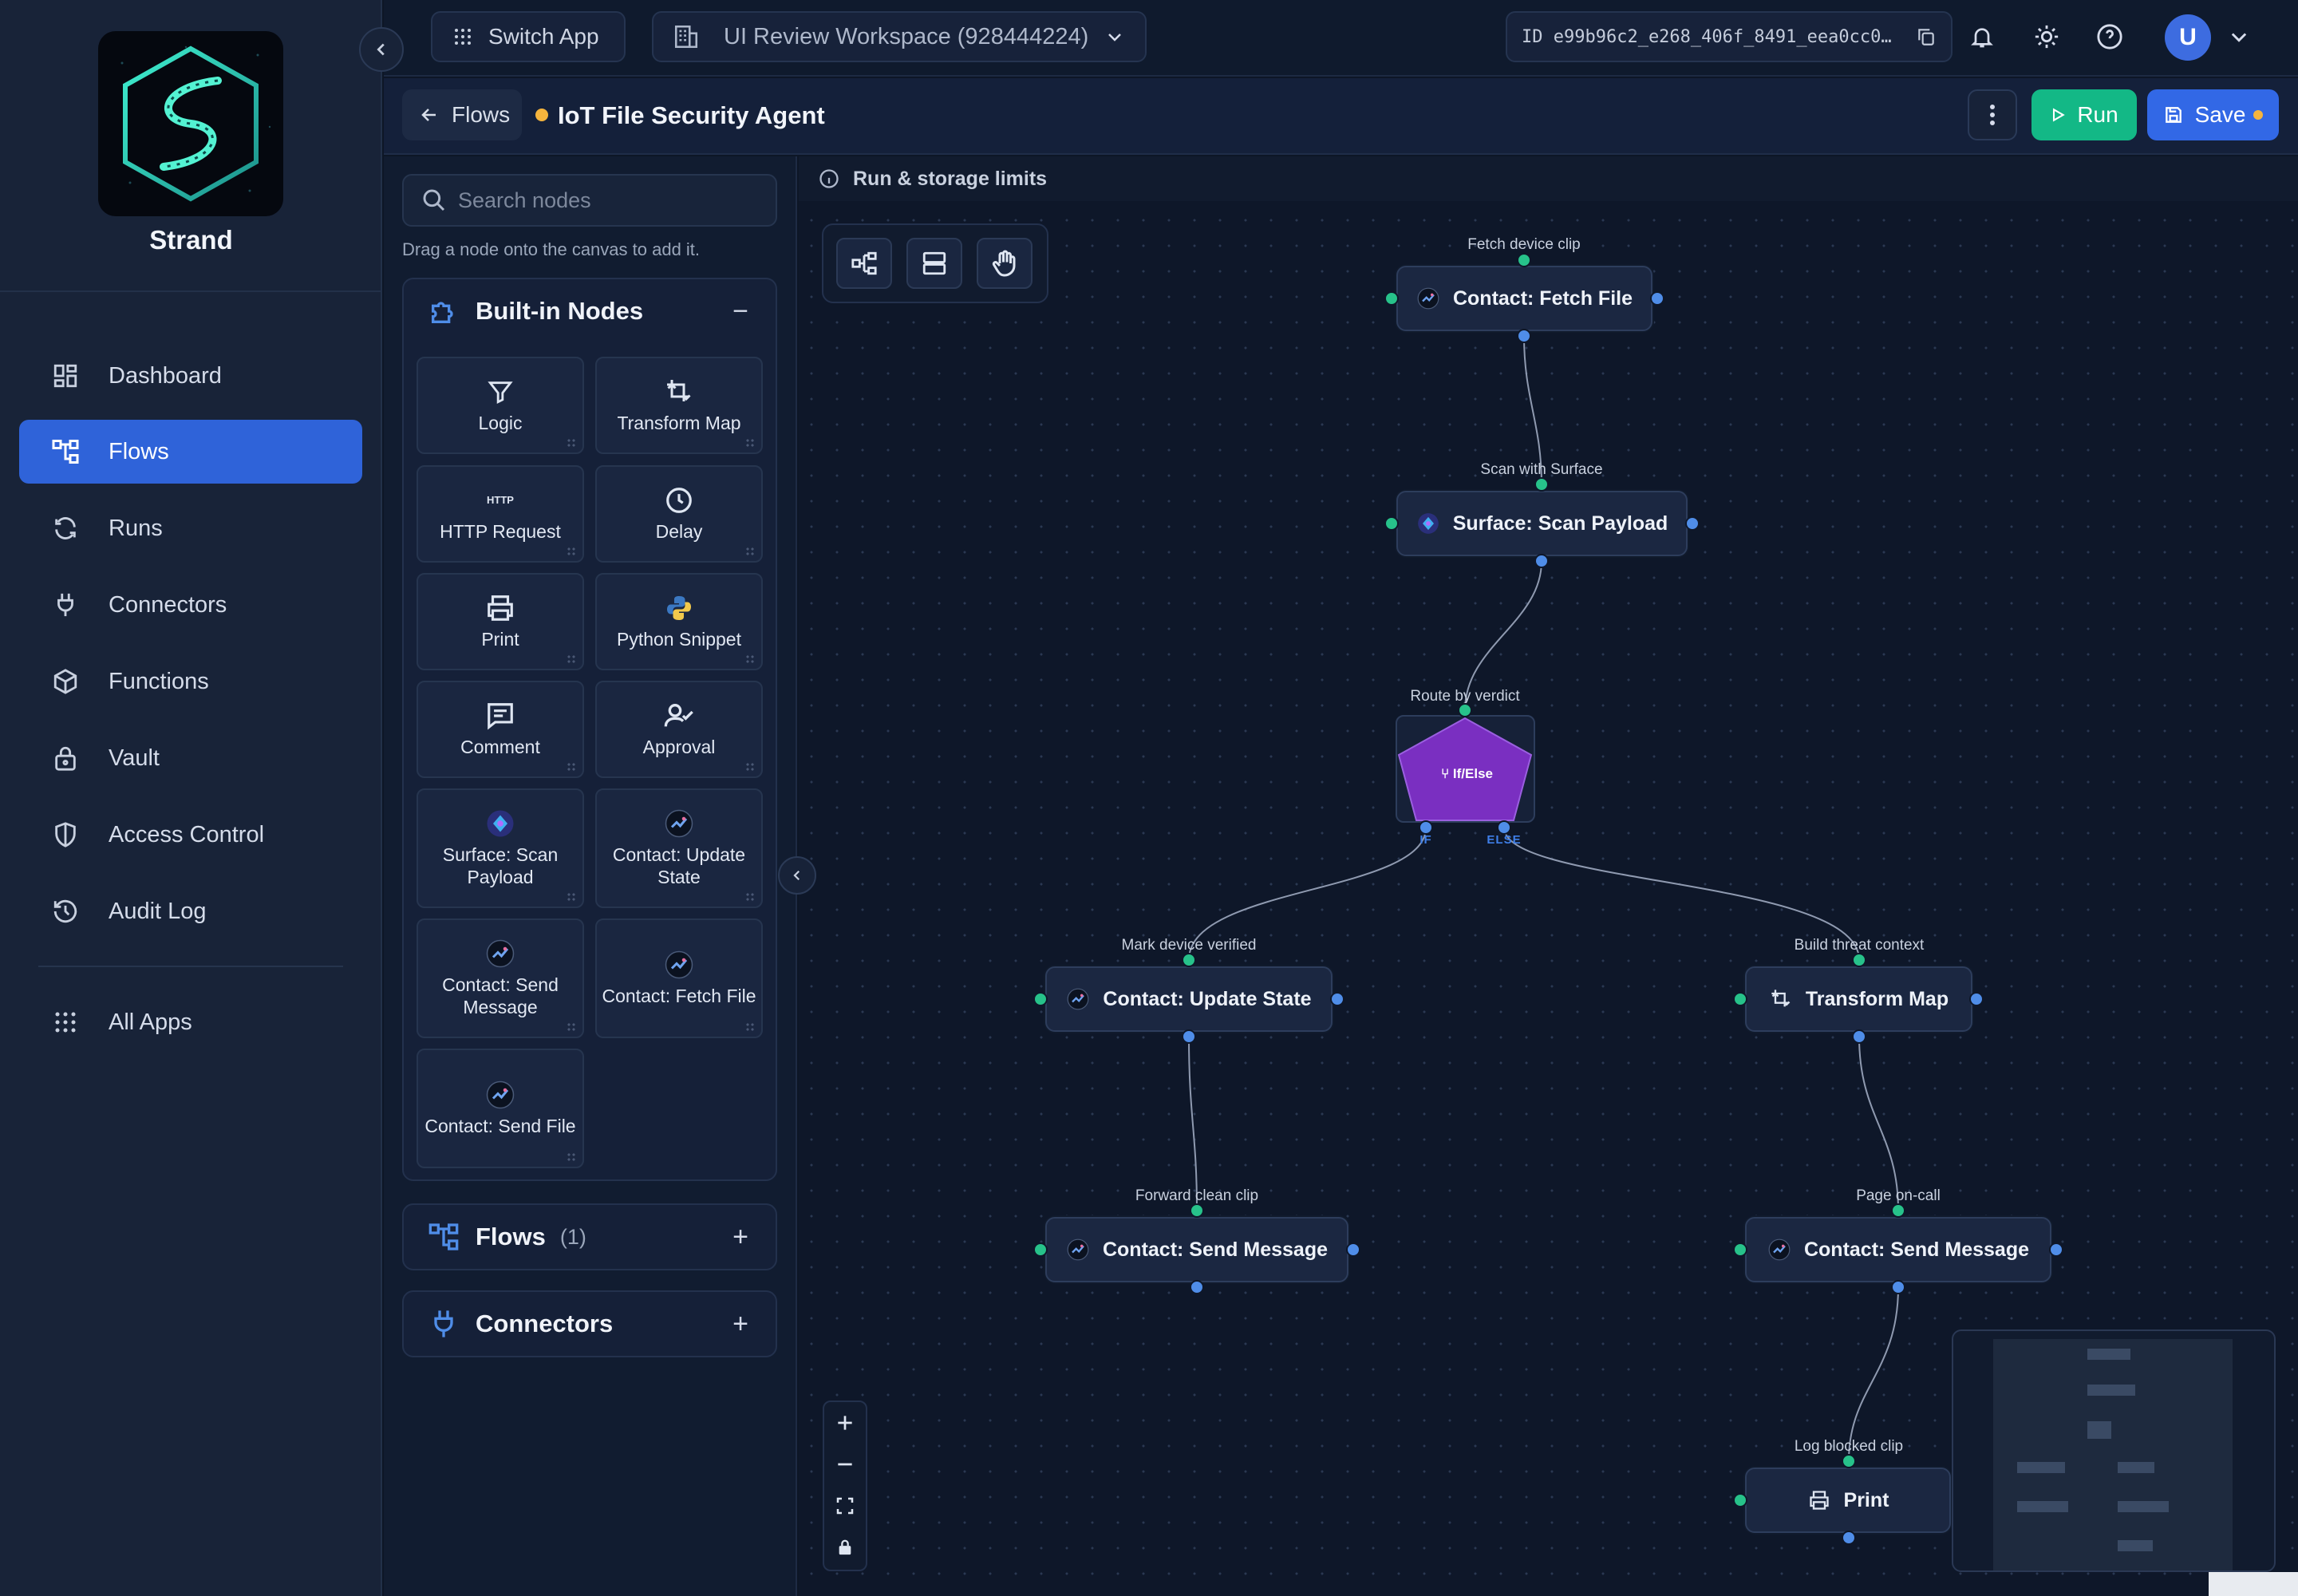 The image size is (2298, 1596). What do you see at coordinates (1849, 1446) in the screenshot?
I see `node-label: Log blocked clip` at bounding box center [1849, 1446].